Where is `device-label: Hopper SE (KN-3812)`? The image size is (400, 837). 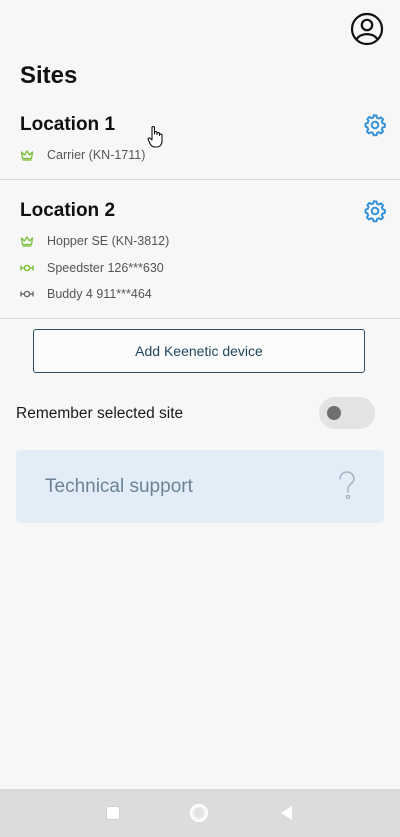 device-label: Hopper SE (KN-3812) is located at coordinates (108, 241).